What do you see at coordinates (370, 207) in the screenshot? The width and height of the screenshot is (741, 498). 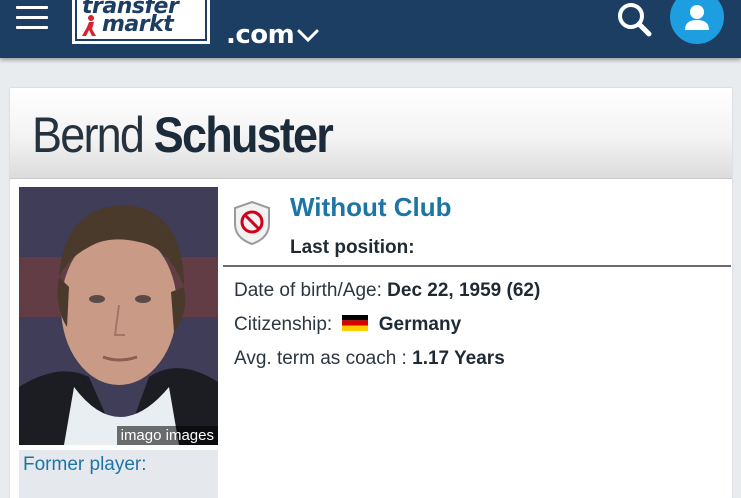 I see `club-link: Without Club` at bounding box center [370, 207].